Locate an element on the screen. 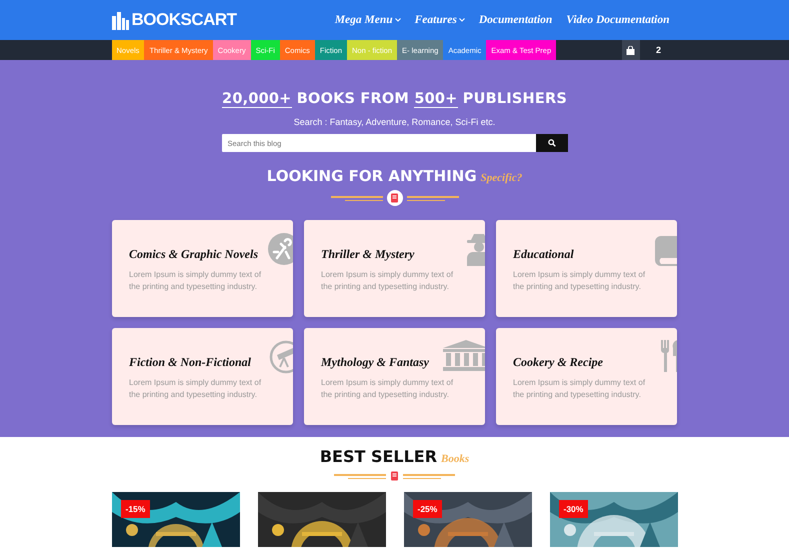 The width and height of the screenshot is (789, 553). search-button is located at coordinates (552, 143).